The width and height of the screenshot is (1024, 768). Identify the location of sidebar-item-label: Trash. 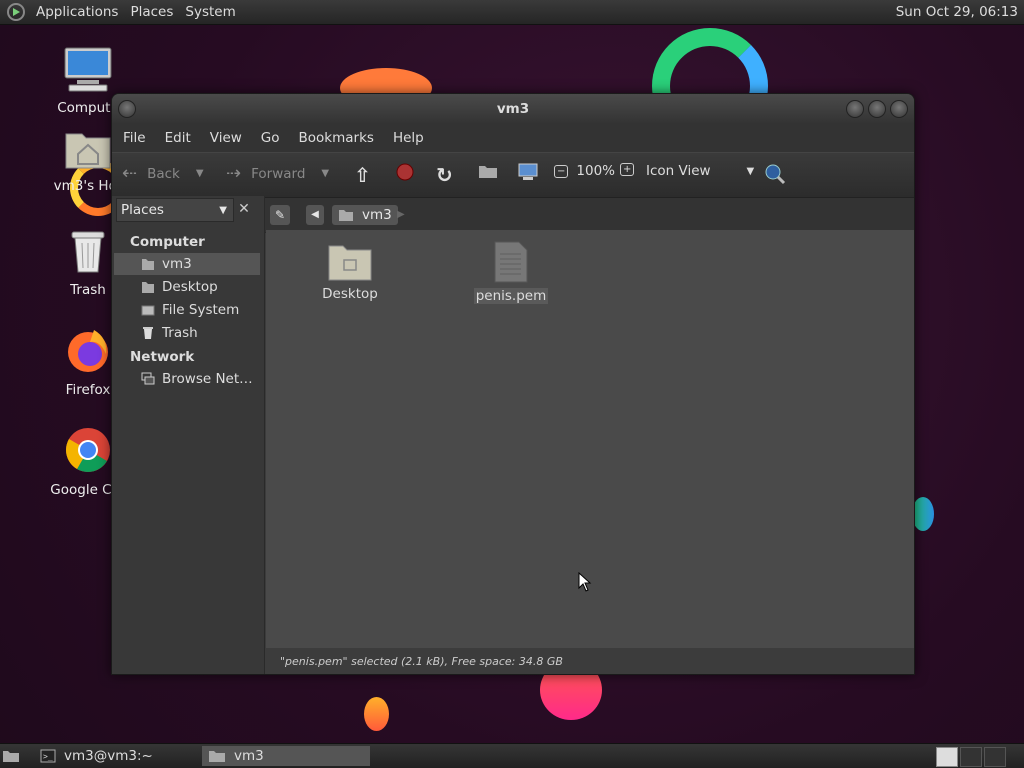
(180, 333).